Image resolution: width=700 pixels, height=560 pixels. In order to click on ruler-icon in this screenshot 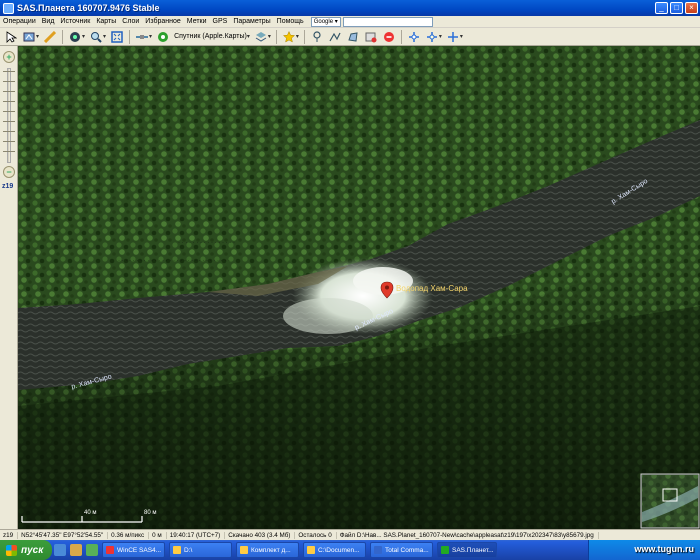, I will do `click(50, 37)`.